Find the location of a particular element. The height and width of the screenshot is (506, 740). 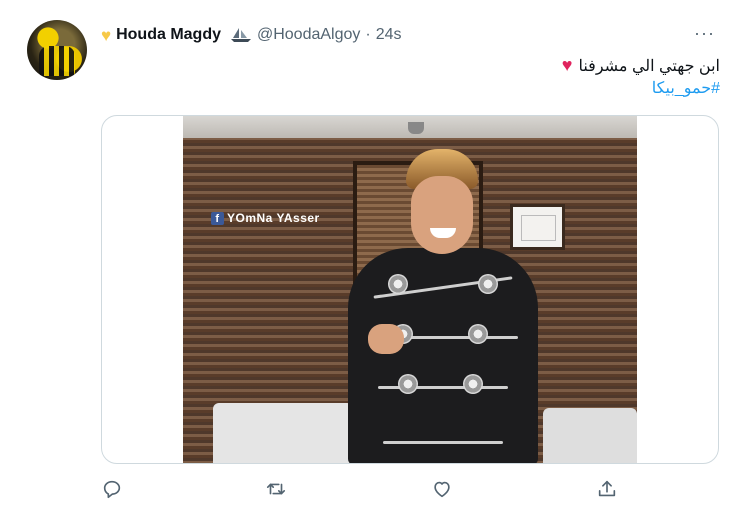

red-heart-icon: ♥ is located at coordinates (567, 65).